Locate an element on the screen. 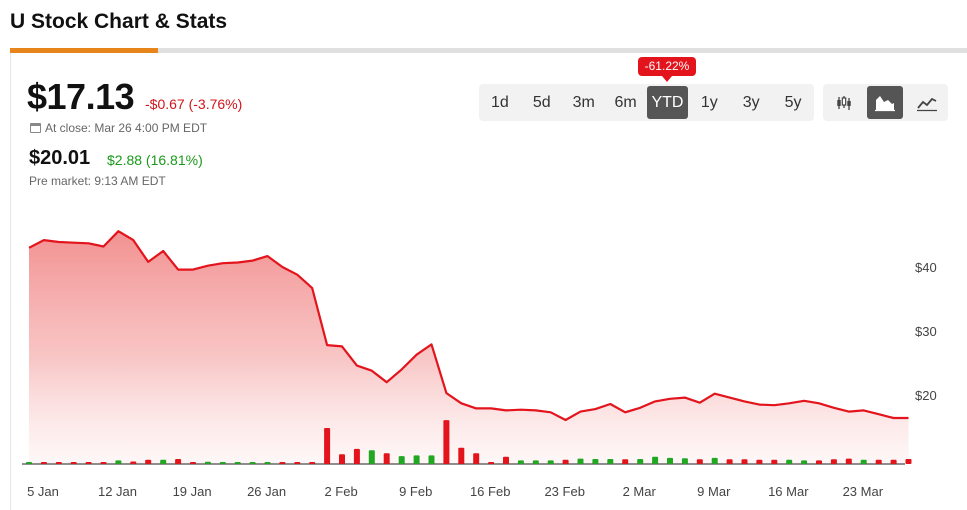  x-tick-label: 9 Feb is located at coordinates (415, 491).